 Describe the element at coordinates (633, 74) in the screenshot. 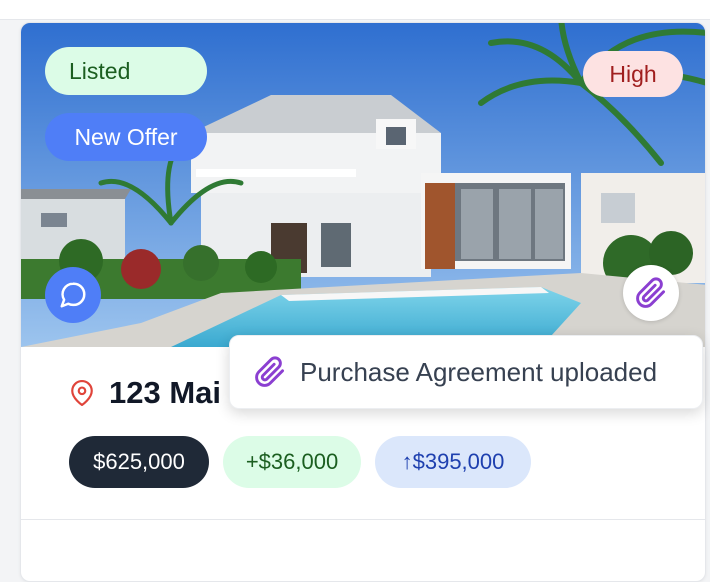

I see `priority-badge: High` at that location.